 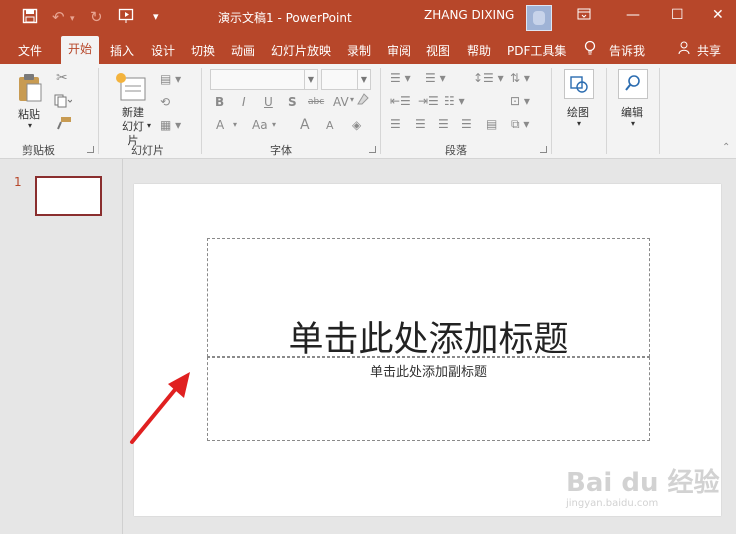 I want to click on baidu-watermark: Bai du 经验 jingyan.baidu.com, so click(x=643, y=485).